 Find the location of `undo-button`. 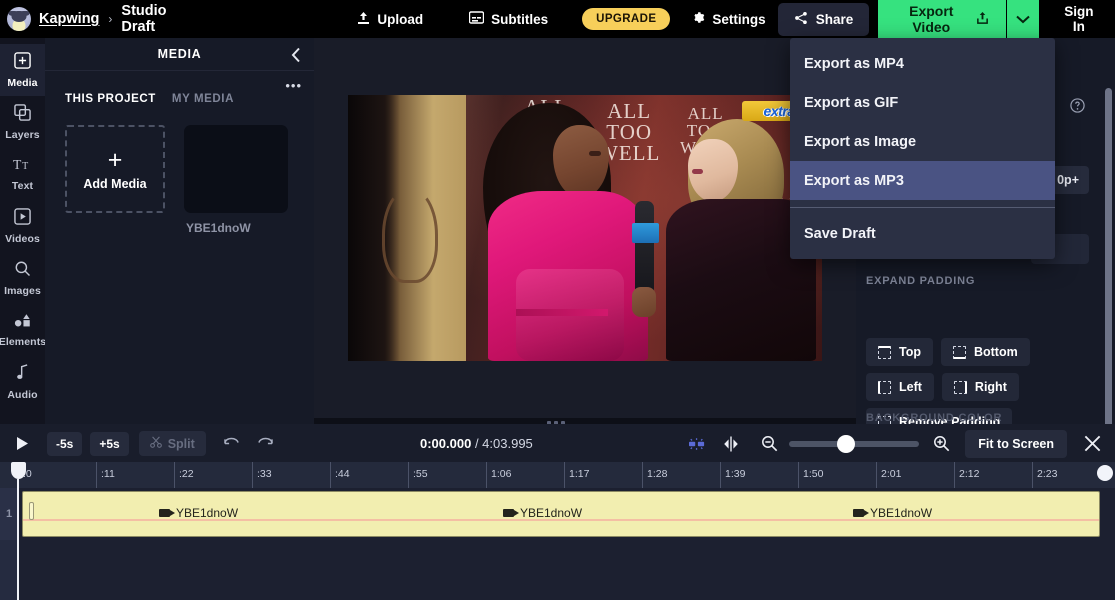

undo-button is located at coordinates (232, 444).